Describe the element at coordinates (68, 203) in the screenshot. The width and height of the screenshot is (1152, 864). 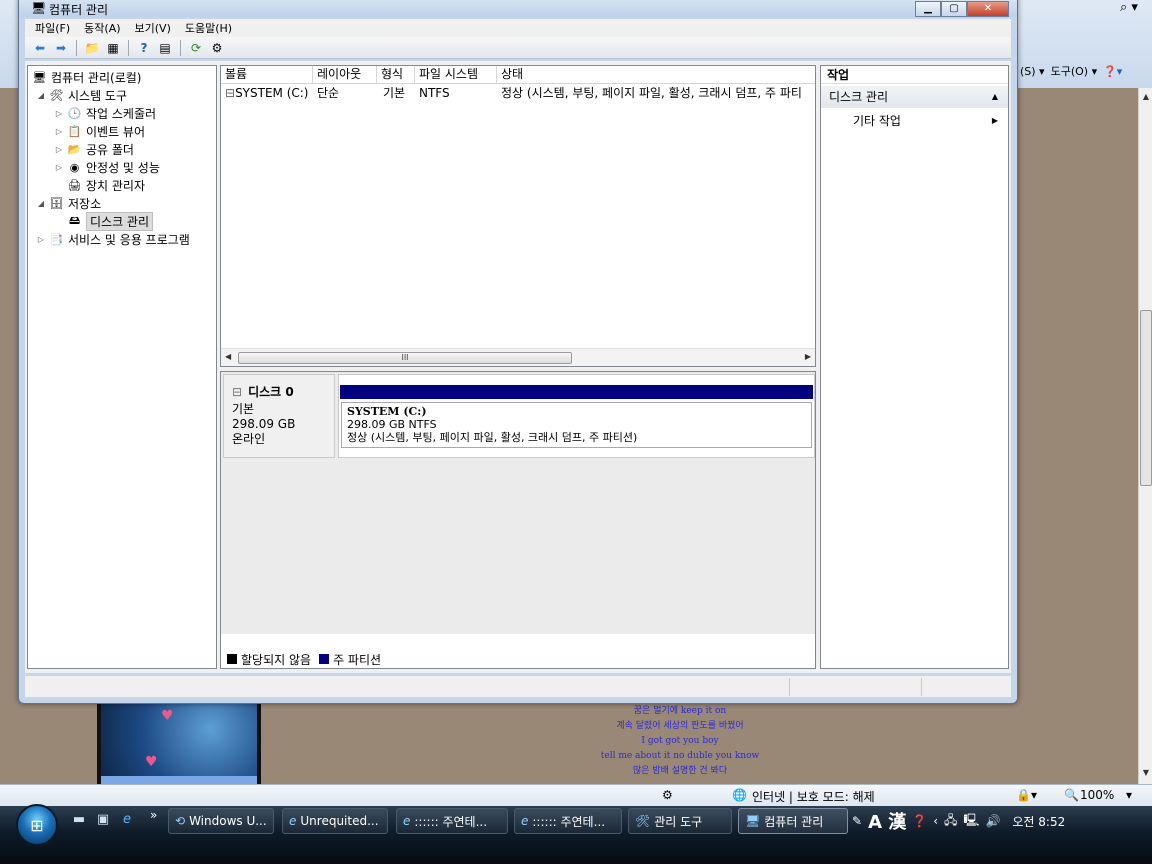
I see `tree-item-storage: ◢ 🗄 저장소` at that location.